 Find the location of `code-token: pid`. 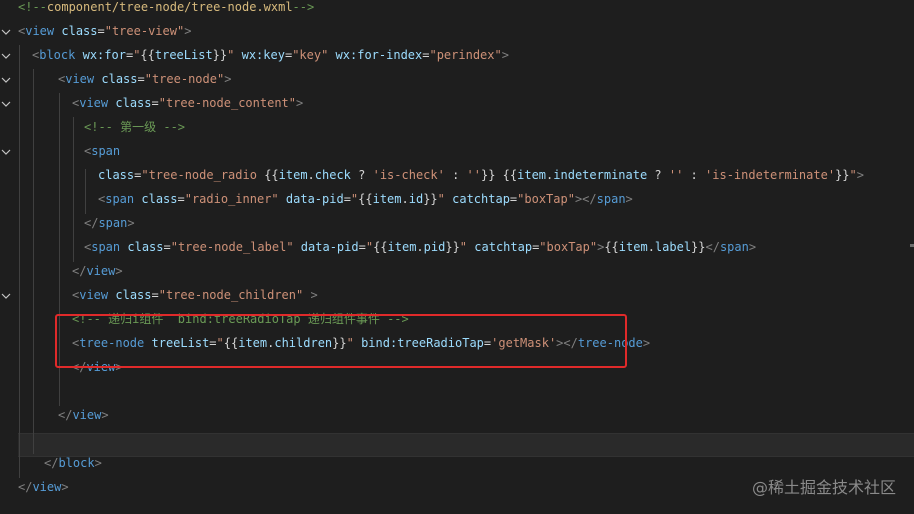

code-token: pid is located at coordinates (434, 247).